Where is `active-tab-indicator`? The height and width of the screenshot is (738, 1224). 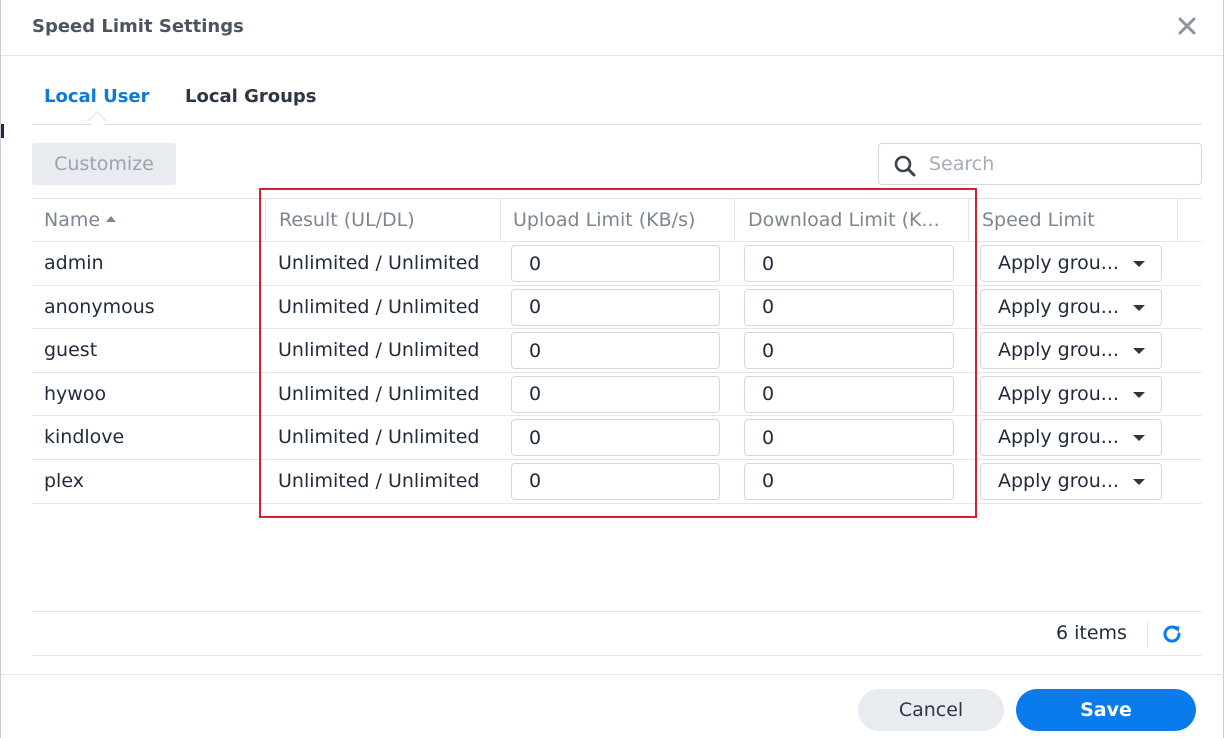
active-tab-indicator is located at coordinates (97, 121).